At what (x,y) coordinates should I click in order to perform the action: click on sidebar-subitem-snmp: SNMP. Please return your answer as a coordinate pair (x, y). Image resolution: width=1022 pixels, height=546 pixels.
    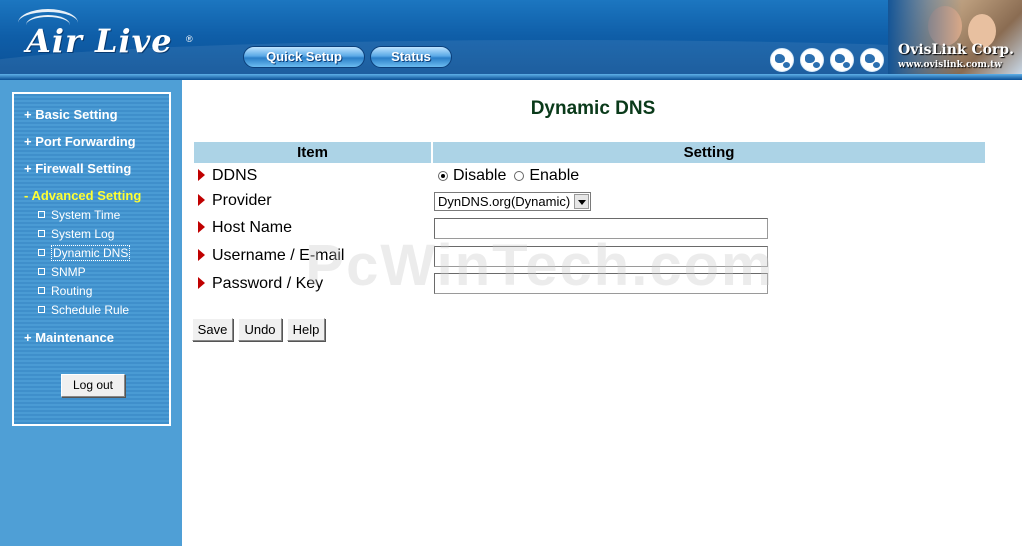
    Looking at the image, I should click on (62, 272).